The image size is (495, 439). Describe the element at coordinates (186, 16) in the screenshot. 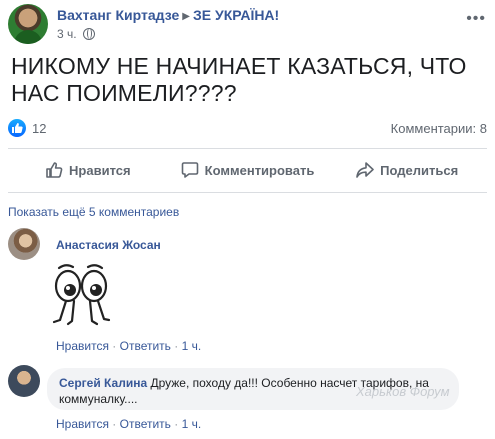

I see `arrow-right-icon: ▶` at that location.